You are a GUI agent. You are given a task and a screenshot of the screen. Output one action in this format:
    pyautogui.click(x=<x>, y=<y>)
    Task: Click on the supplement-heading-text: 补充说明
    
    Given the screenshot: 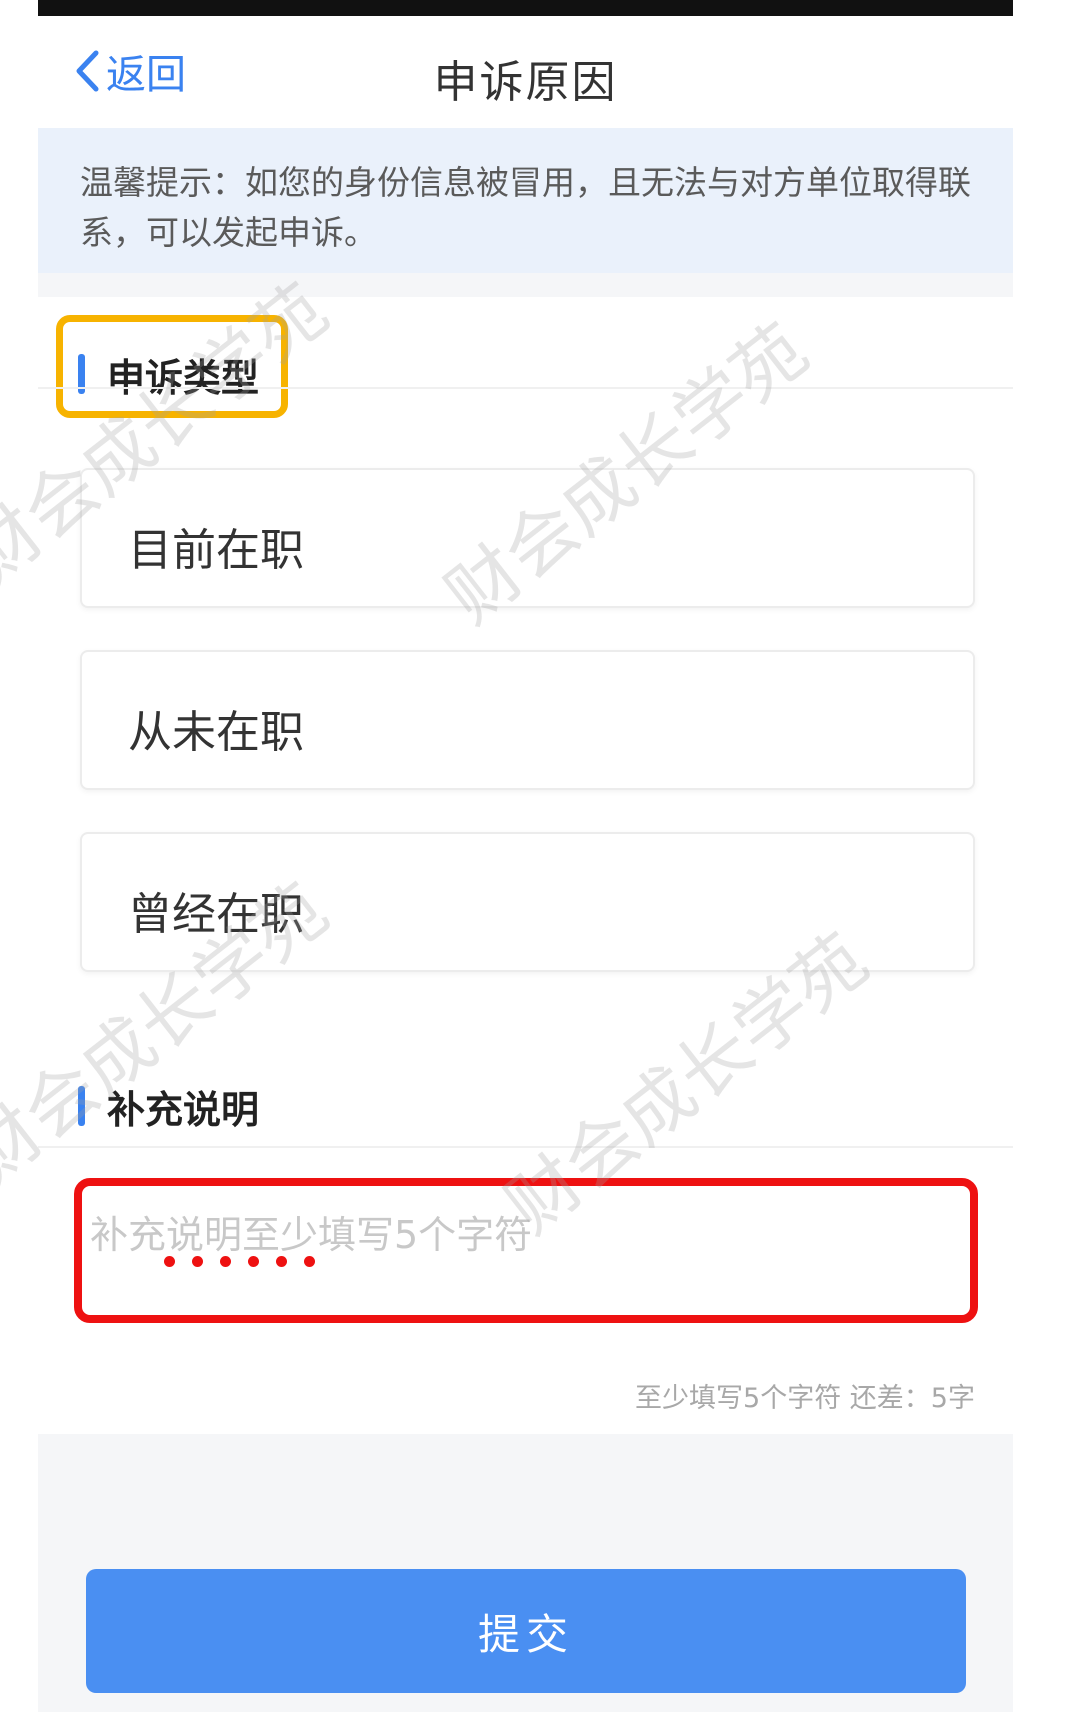 What is the action you would take?
    pyautogui.click(x=183, y=1109)
    